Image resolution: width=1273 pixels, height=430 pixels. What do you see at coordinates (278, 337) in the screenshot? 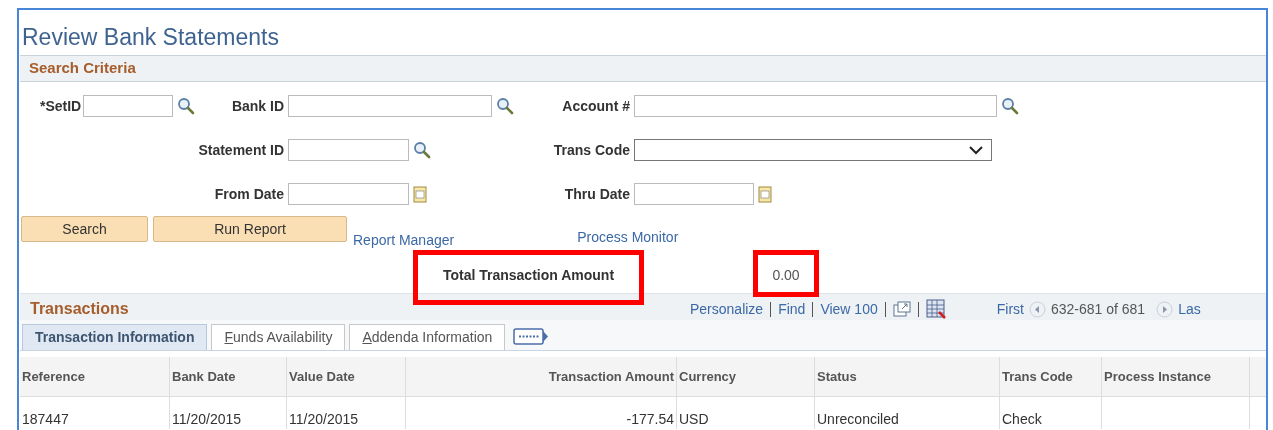
I see `tab: Funds Availability` at bounding box center [278, 337].